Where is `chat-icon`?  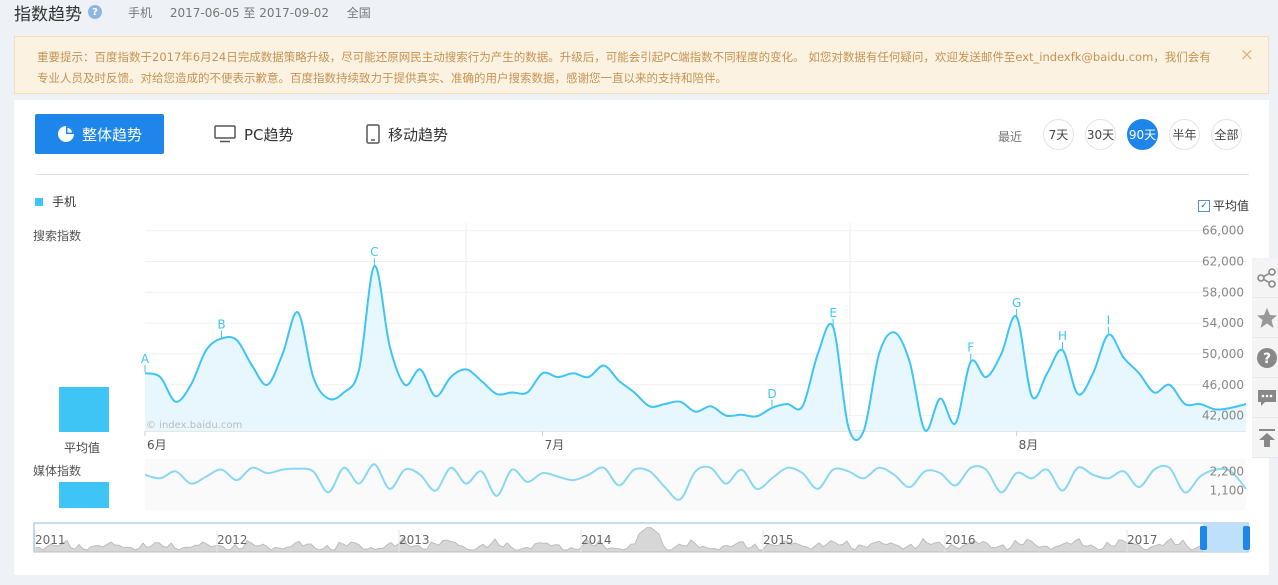
chat-icon is located at coordinates (1267, 397).